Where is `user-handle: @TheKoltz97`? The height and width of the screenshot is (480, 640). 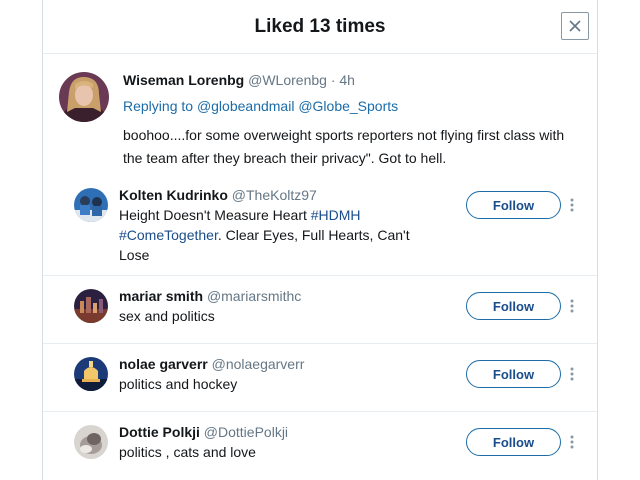
user-handle: @TheKoltz97 is located at coordinates (274, 195).